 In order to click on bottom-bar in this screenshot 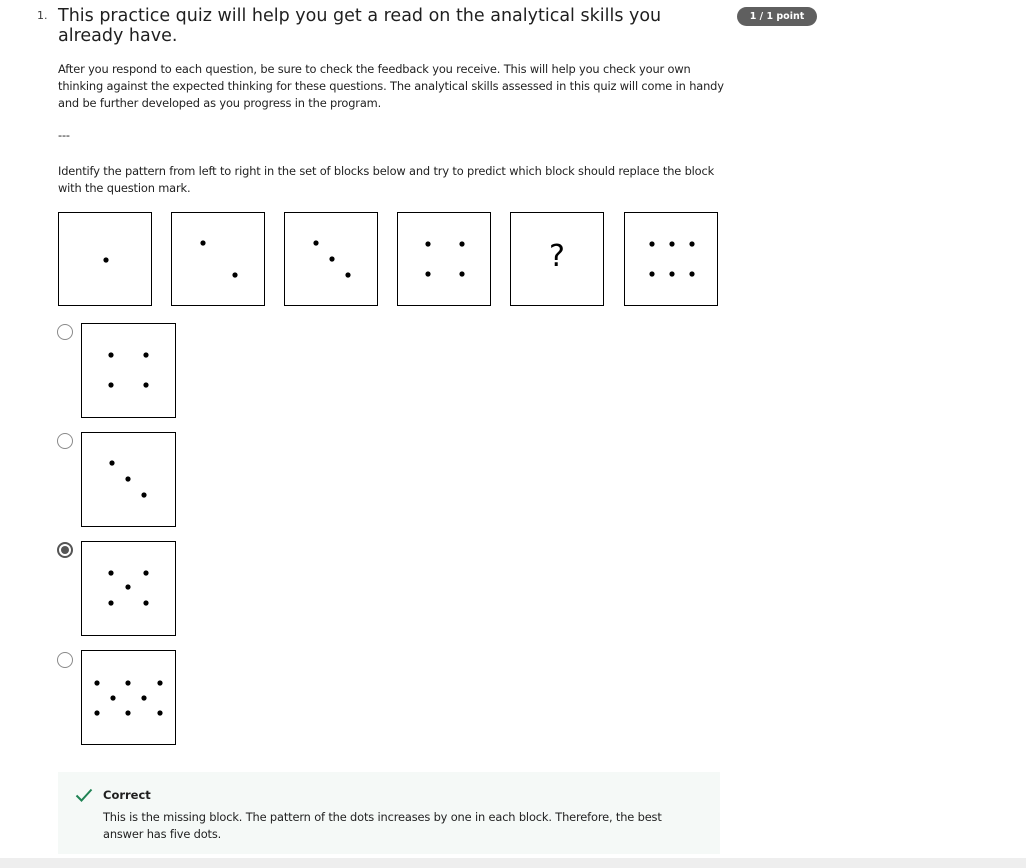, I will do `click(513, 863)`.